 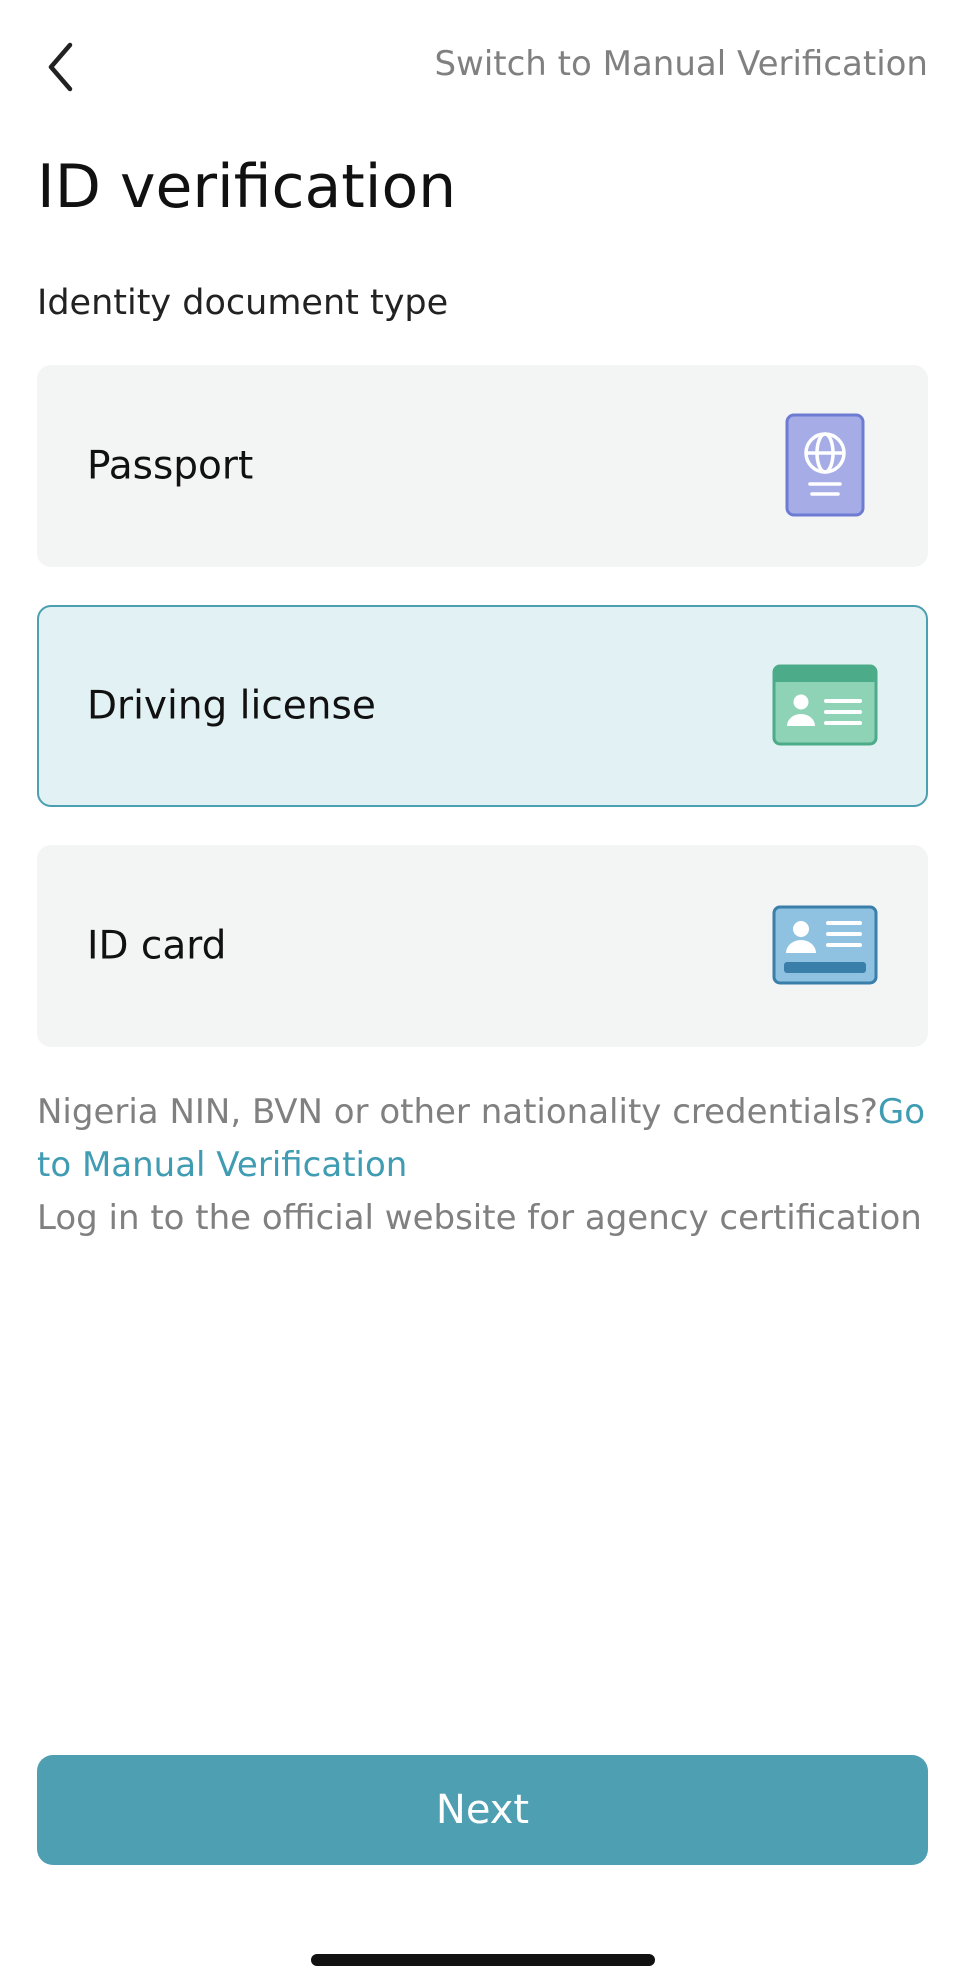 What do you see at coordinates (482, 706) in the screenshot?
I see `document-option-driving-license: Driving license` at bounding box center [482, 706].